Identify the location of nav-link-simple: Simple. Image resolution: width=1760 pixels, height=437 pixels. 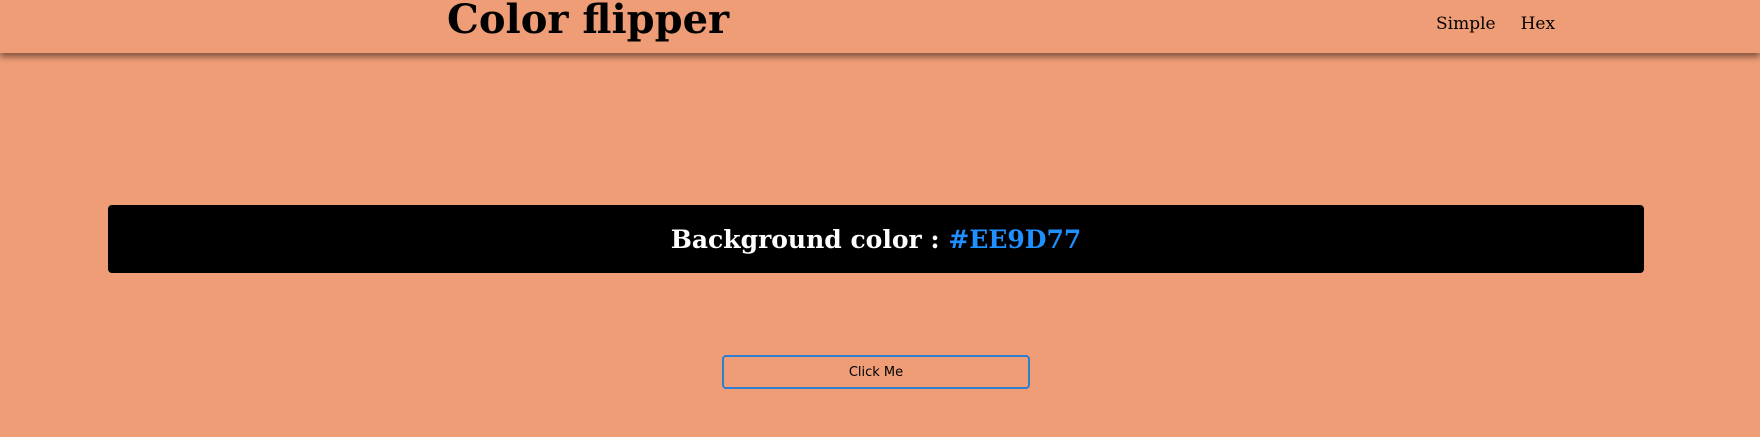
(1466, 24).